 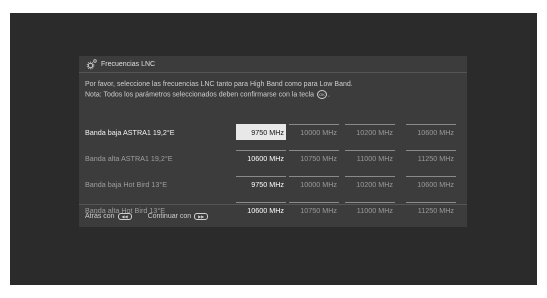 I want to click on row-label: Banda baja ASTRA1 19,2°E, so click(x=130, y=132).